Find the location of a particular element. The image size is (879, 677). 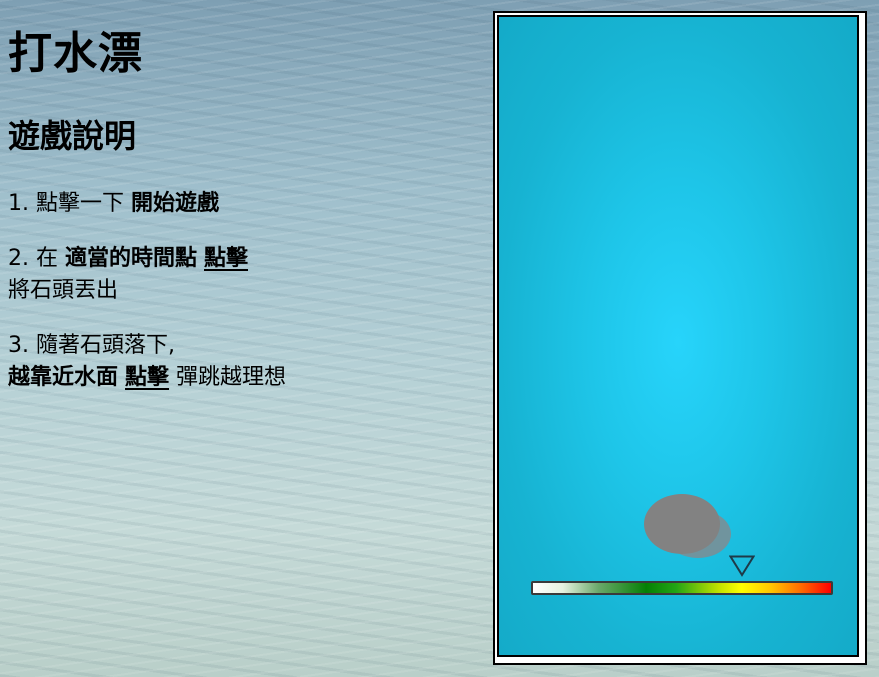

step2-text: 2. 在 is located at coordinates (36, 258).